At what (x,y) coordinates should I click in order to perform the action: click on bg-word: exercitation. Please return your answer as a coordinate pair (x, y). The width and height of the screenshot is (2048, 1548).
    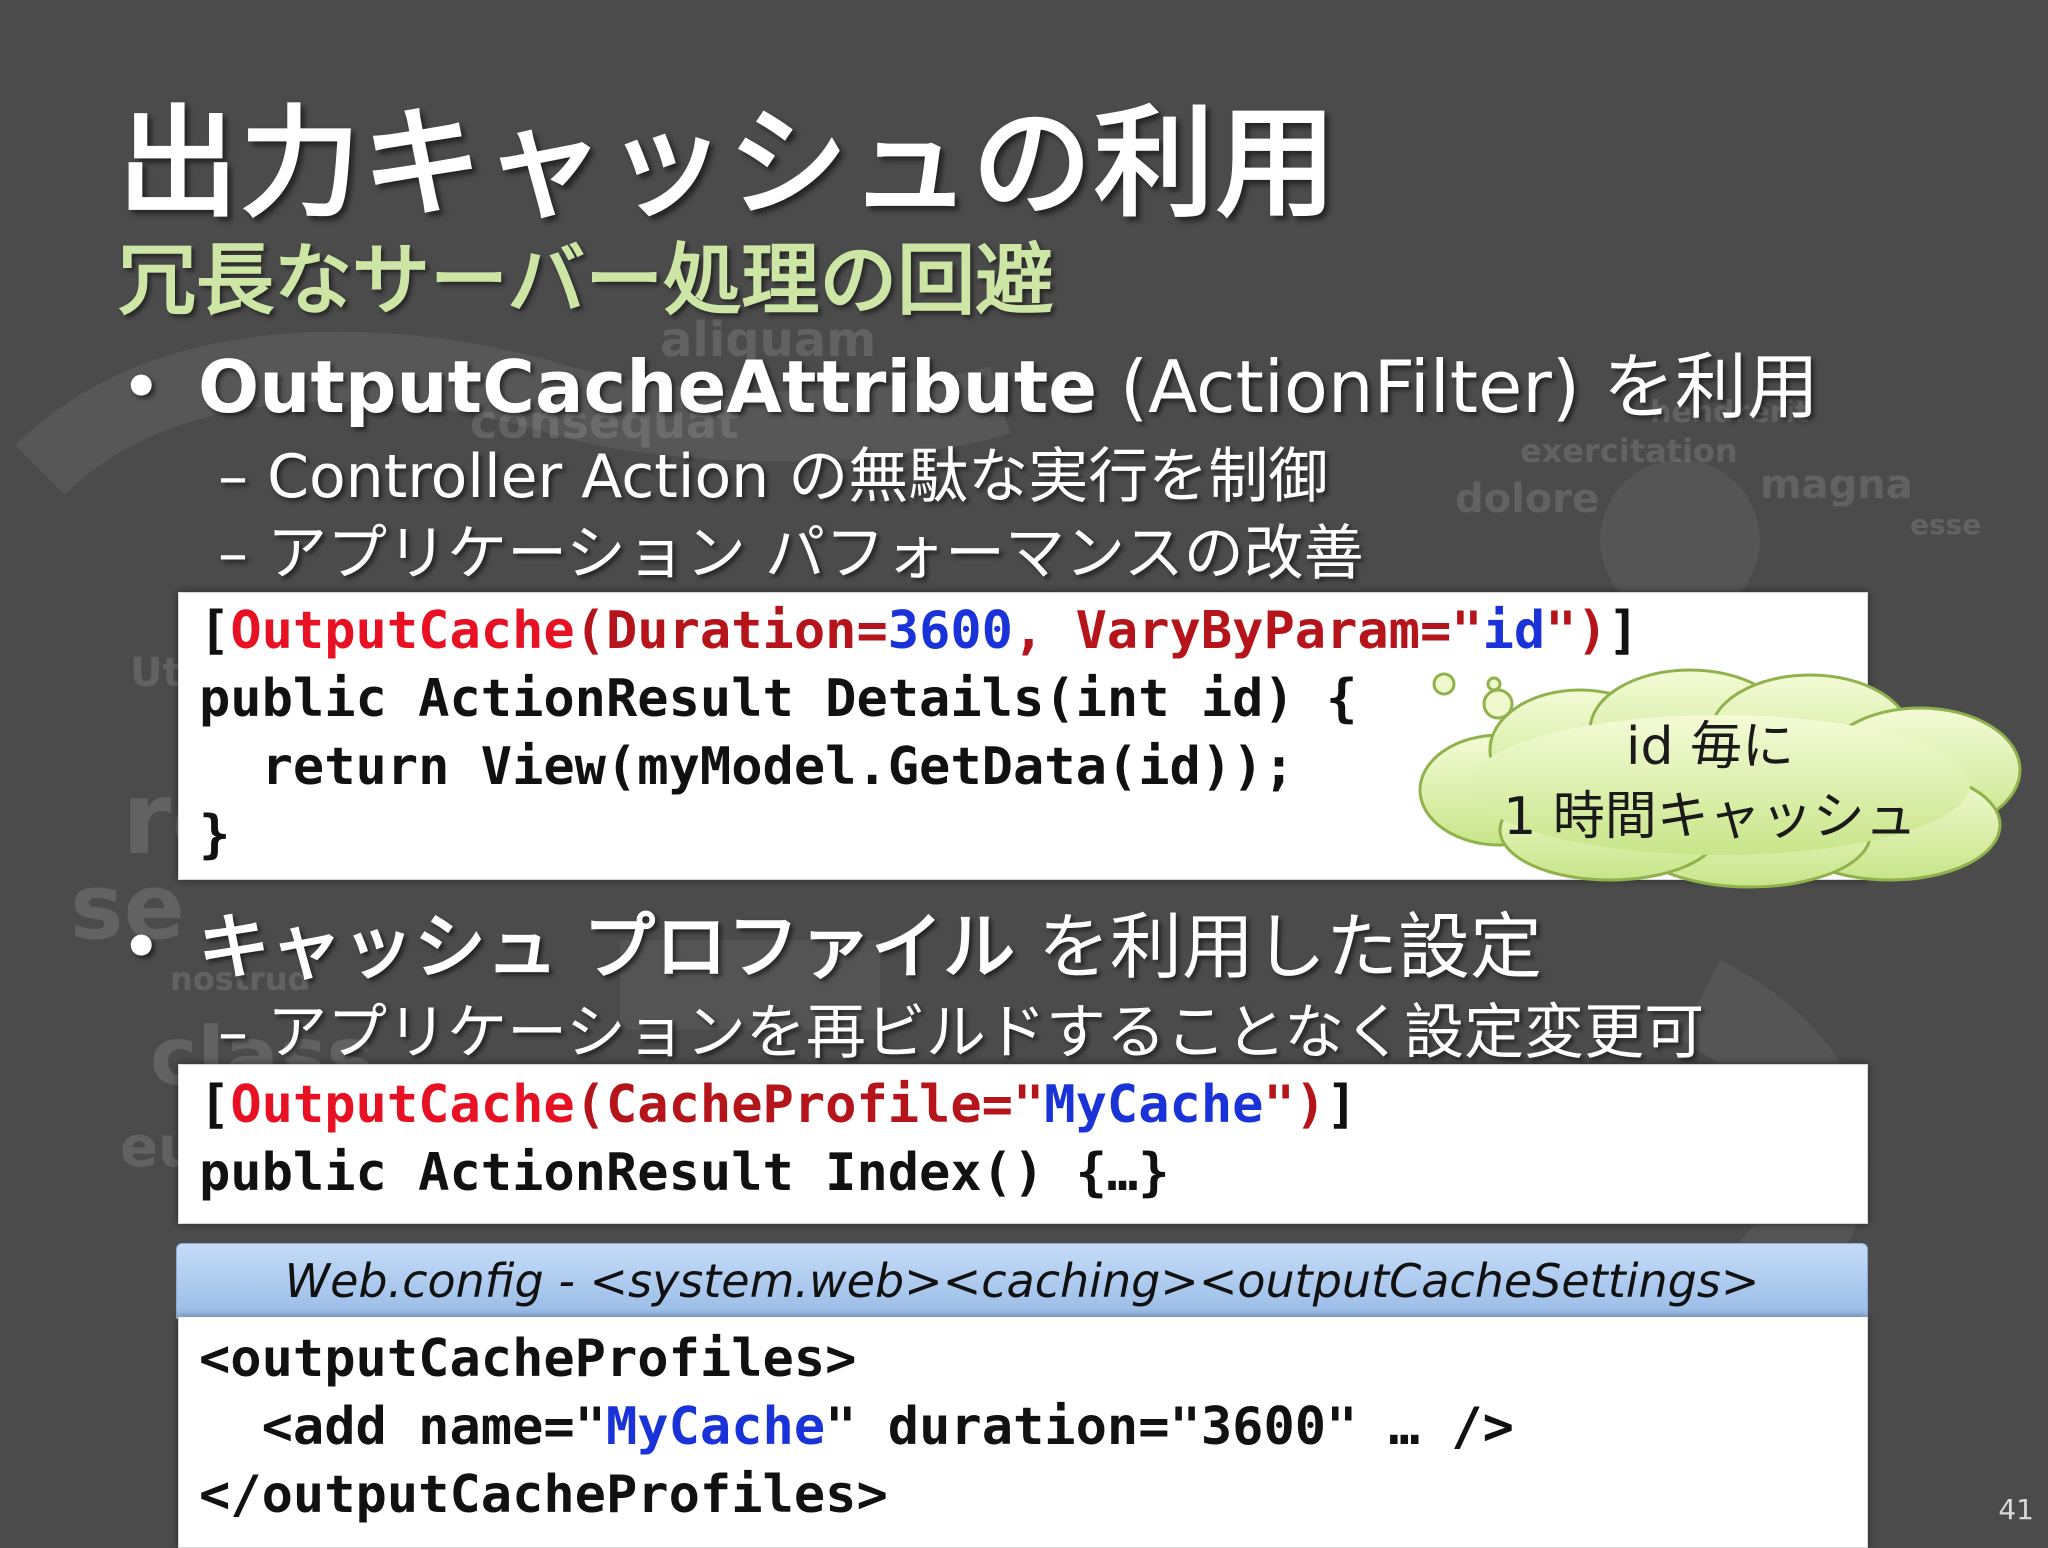
    Looking at the image, I should click on (1629, 451).